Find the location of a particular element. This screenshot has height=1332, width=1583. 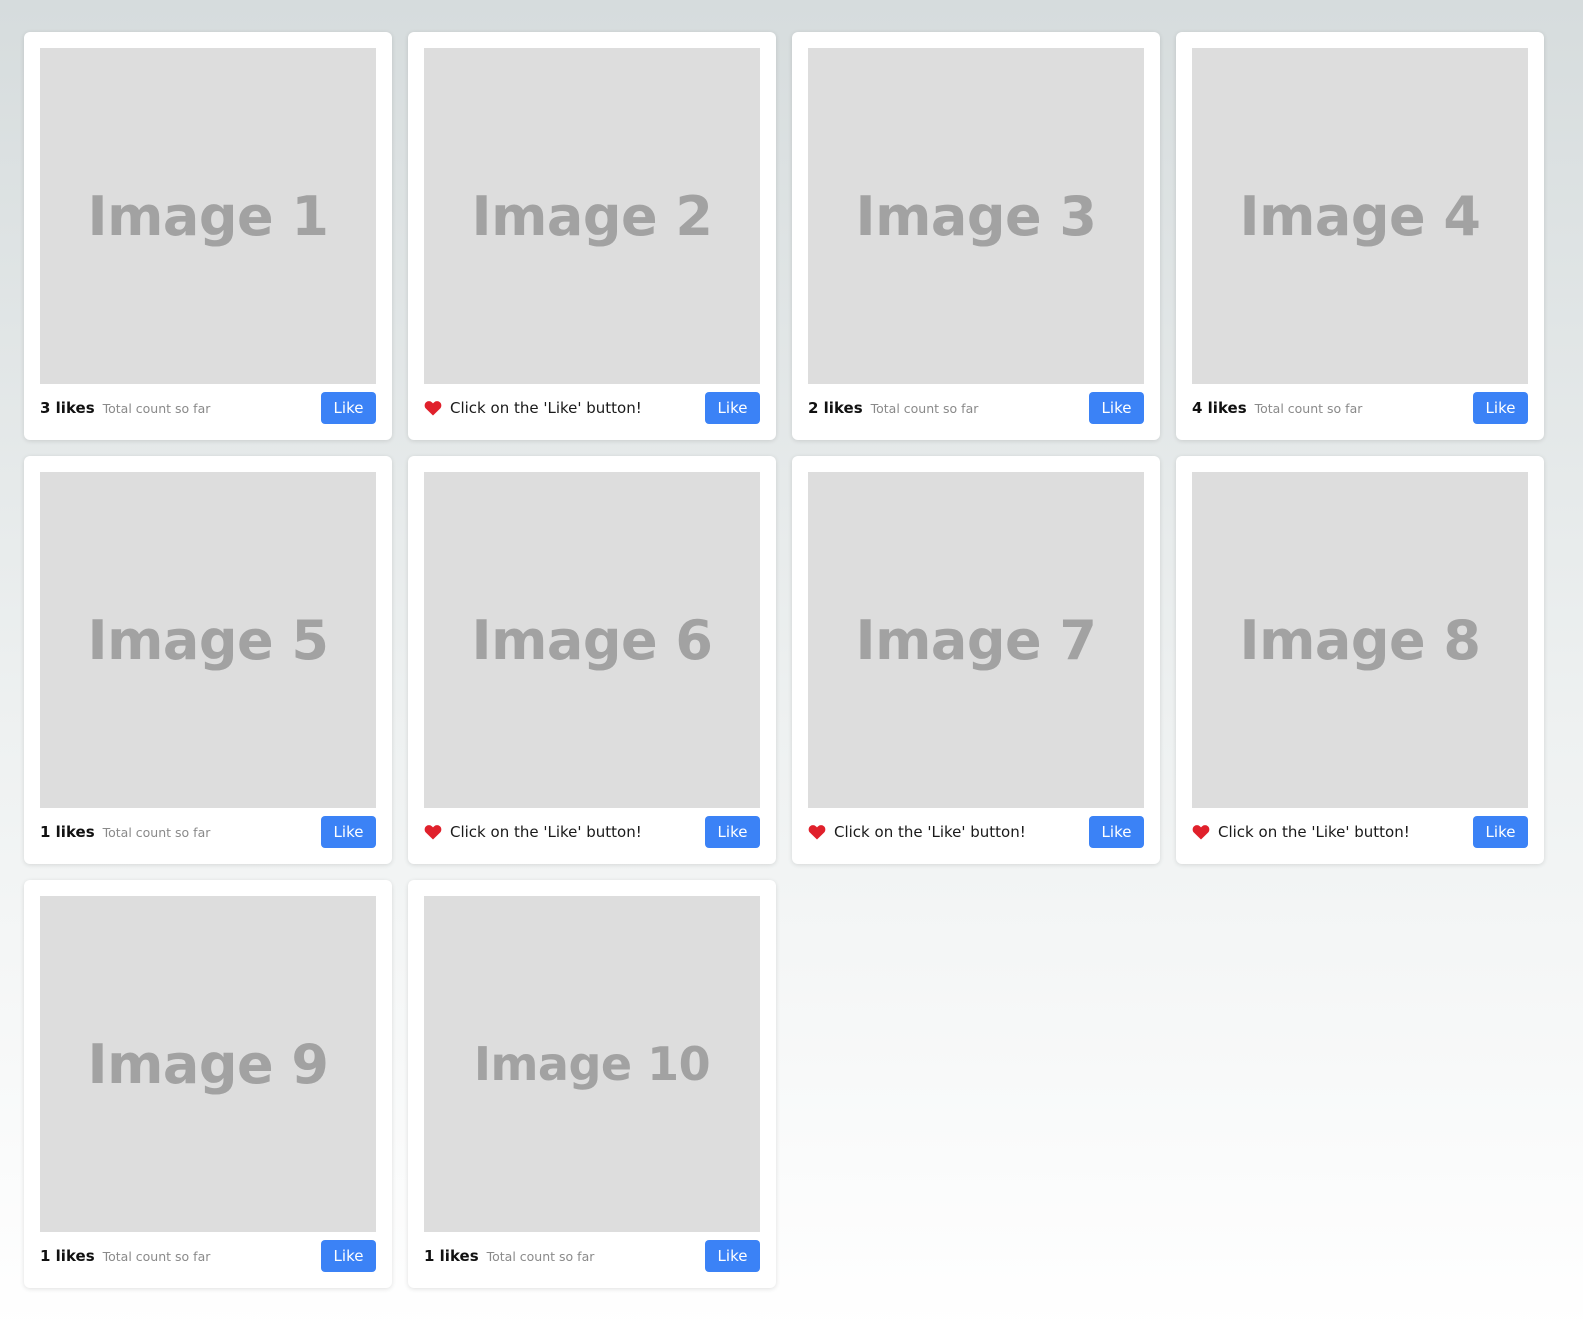

image-card: Image 3 2 likes Total count so far Like is located at coordinates (976, 236).